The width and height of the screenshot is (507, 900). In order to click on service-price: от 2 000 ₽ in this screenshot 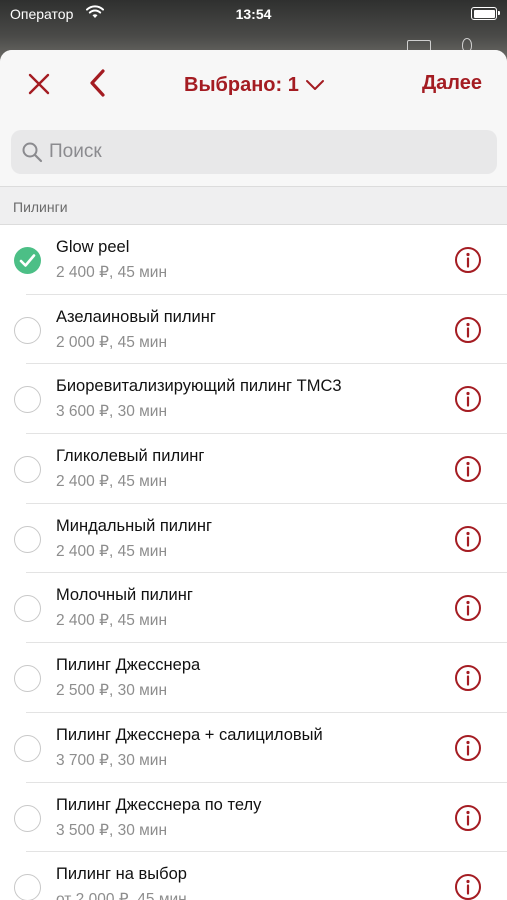, I will do `click(92, 895)`.